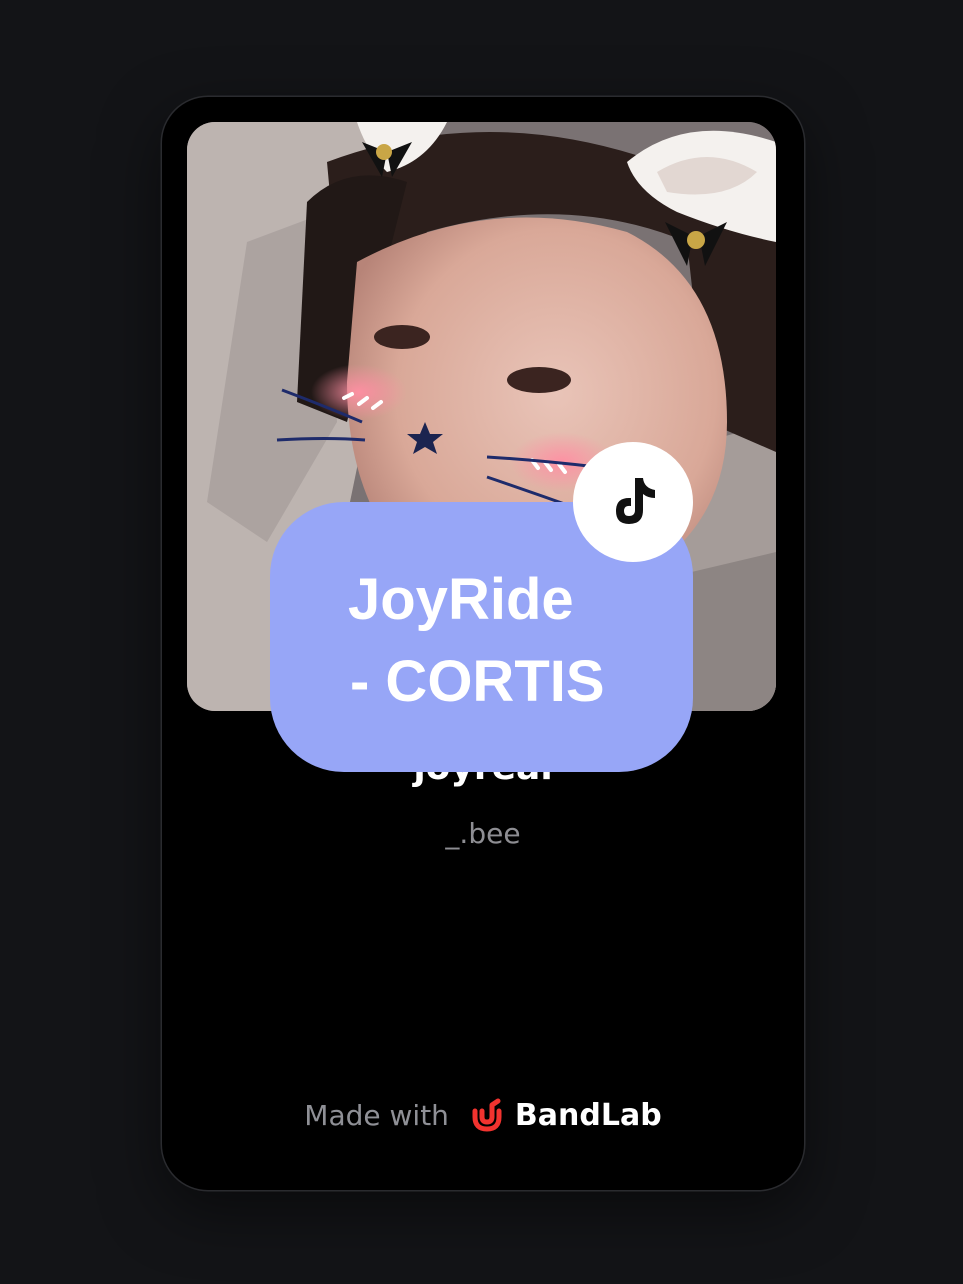 This screenshot has height=1284, width=963. Describe the element at coordinates (477, 681) in the screenshot. I see `sticker-song-artist: - CORTIS` at that location.